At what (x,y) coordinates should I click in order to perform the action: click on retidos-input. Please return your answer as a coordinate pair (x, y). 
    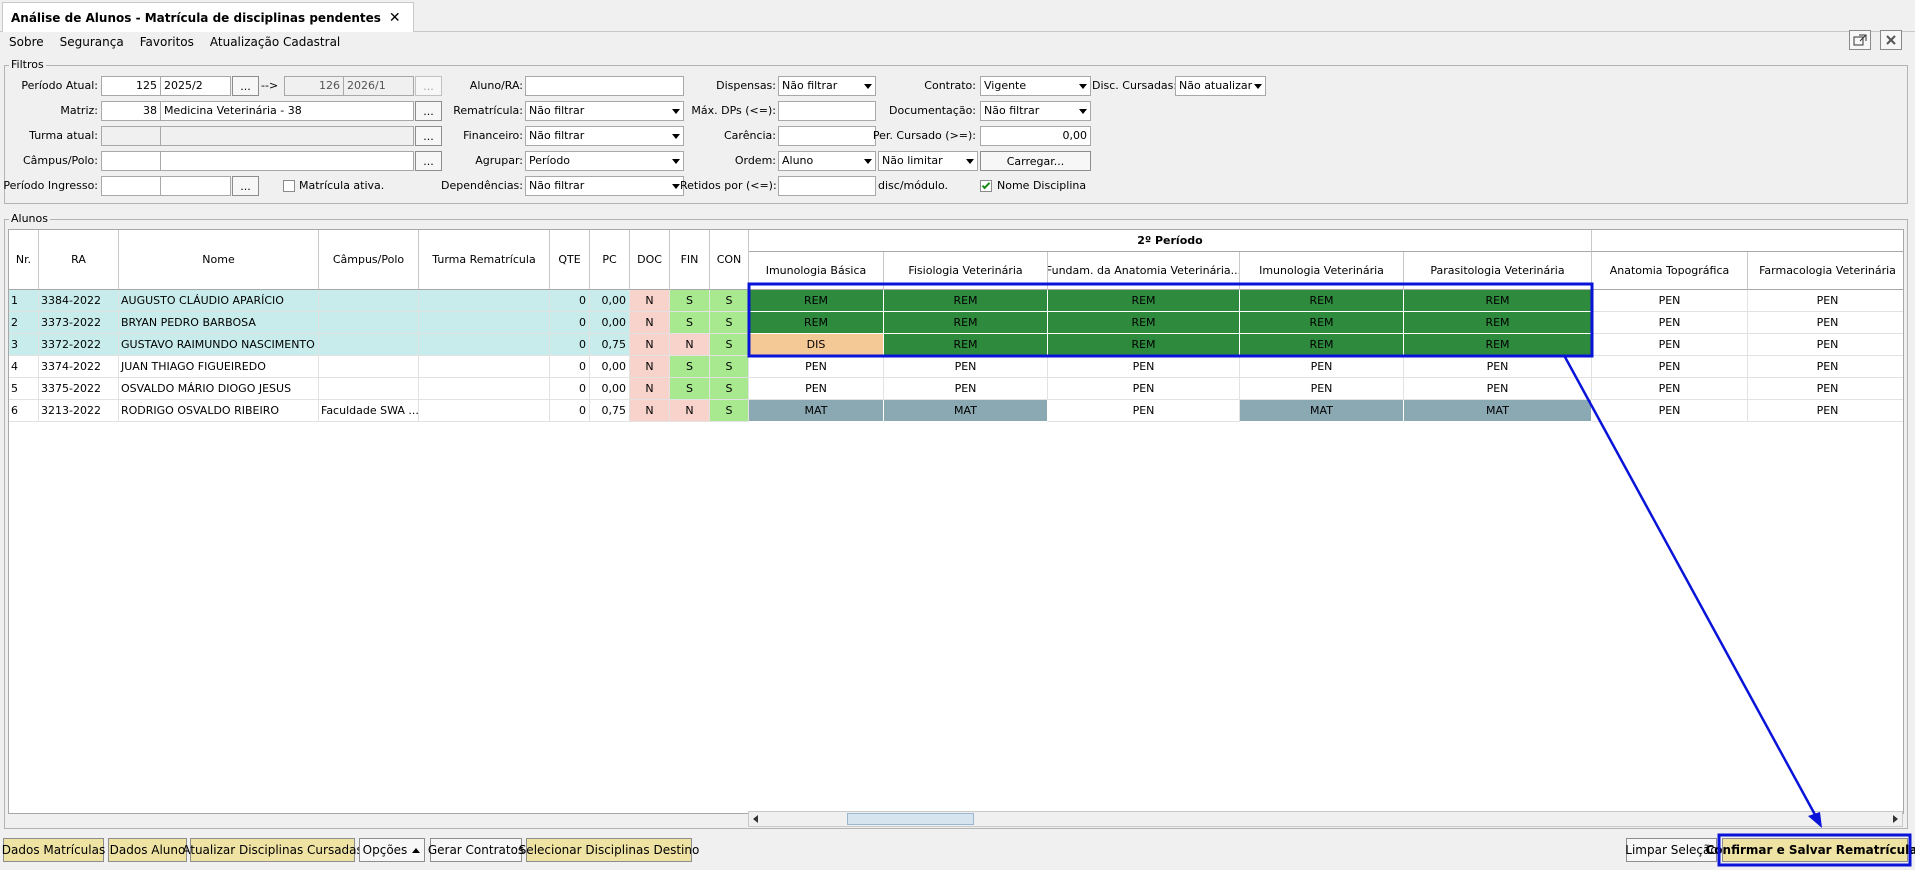
    Looking at the image, I should click on (827, 186).